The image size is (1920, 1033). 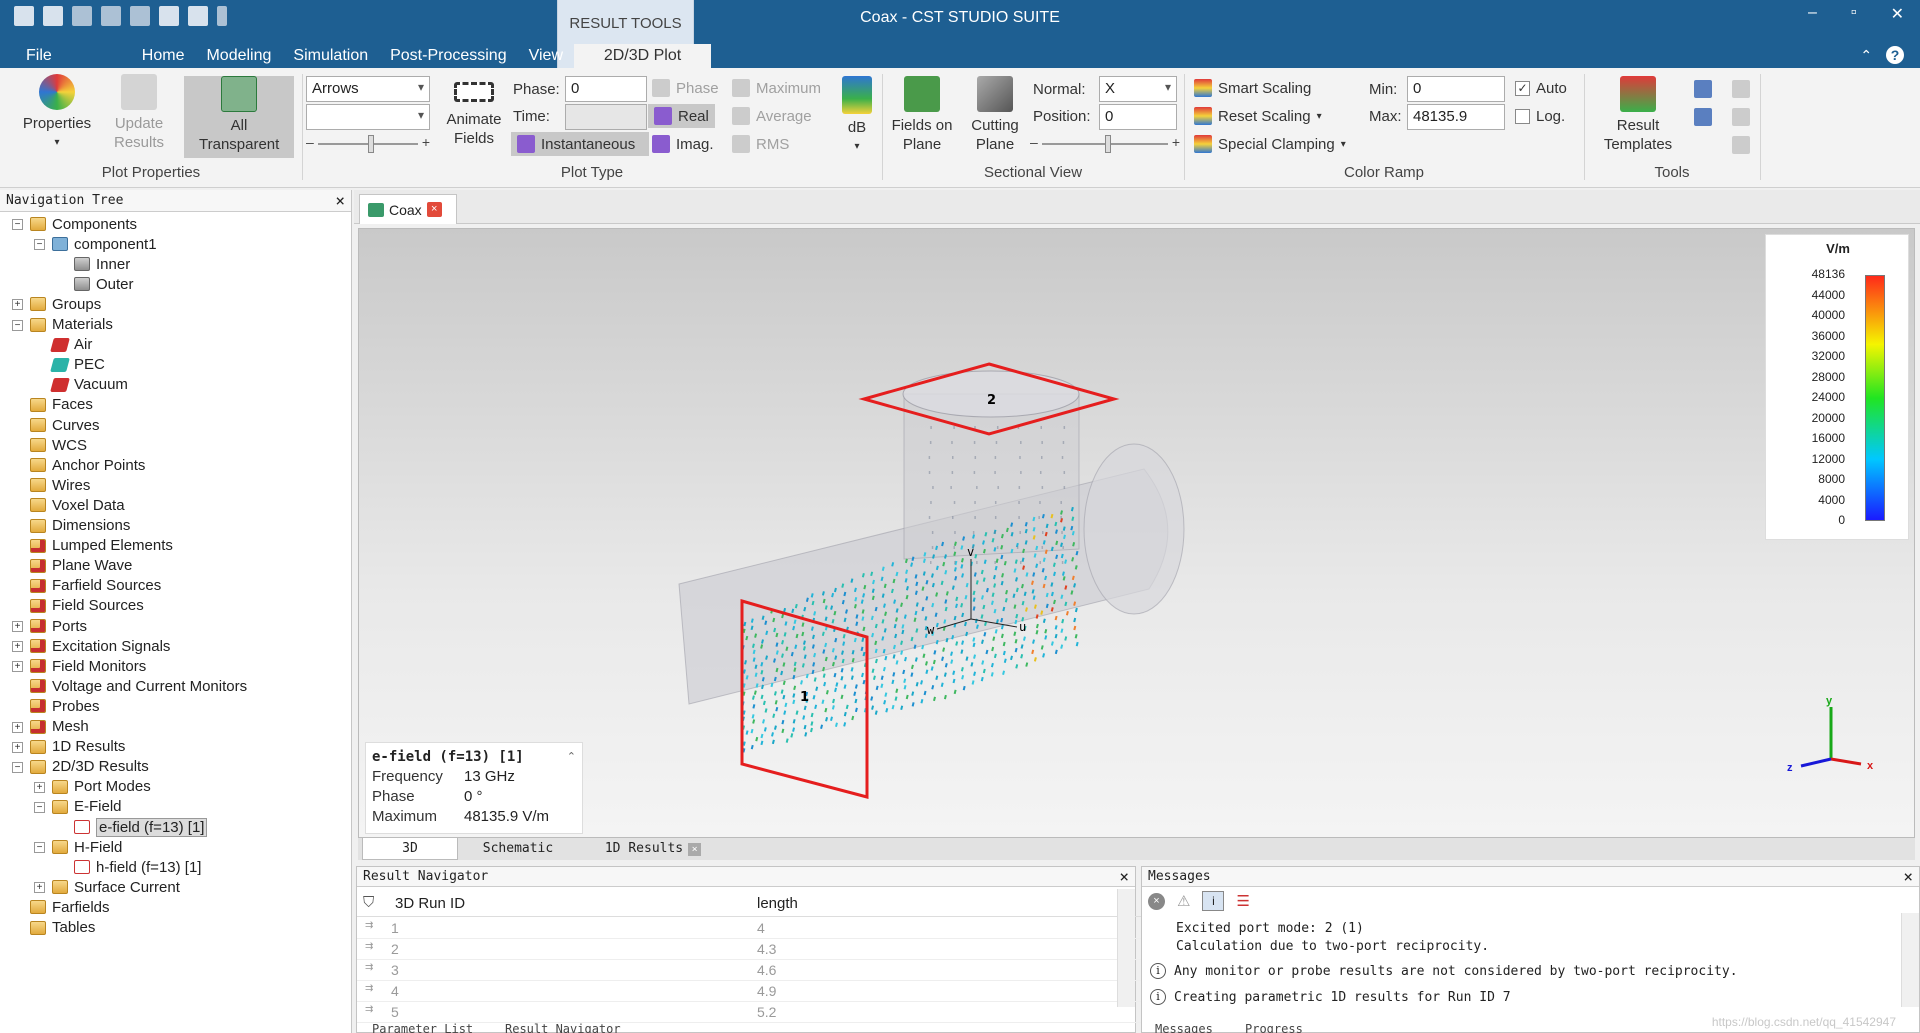 What do you see at coordinates (71, 345) in the screenshot?
I see `tree-item: Air` at bounding box center [71, 345].